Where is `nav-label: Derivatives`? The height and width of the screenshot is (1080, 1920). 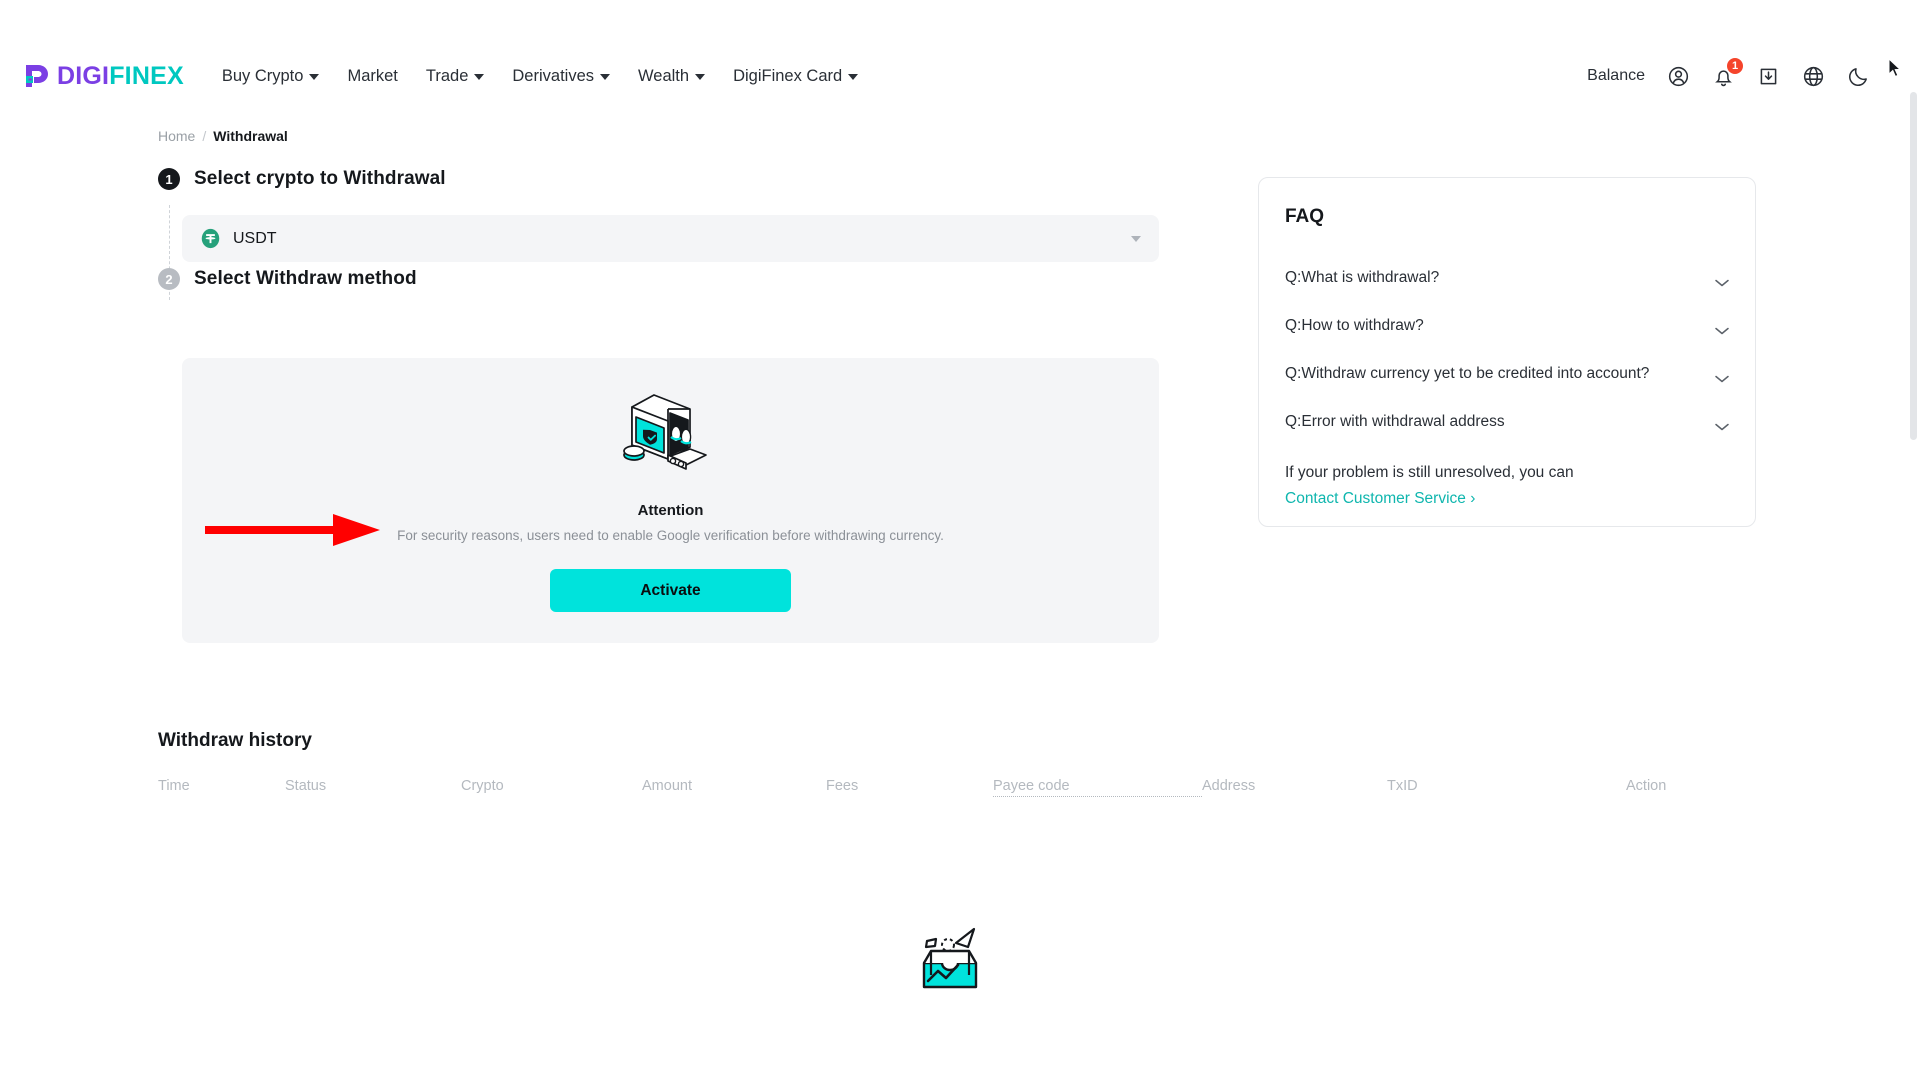 nav-label: Derivatives is located at coordinates (553, 75).